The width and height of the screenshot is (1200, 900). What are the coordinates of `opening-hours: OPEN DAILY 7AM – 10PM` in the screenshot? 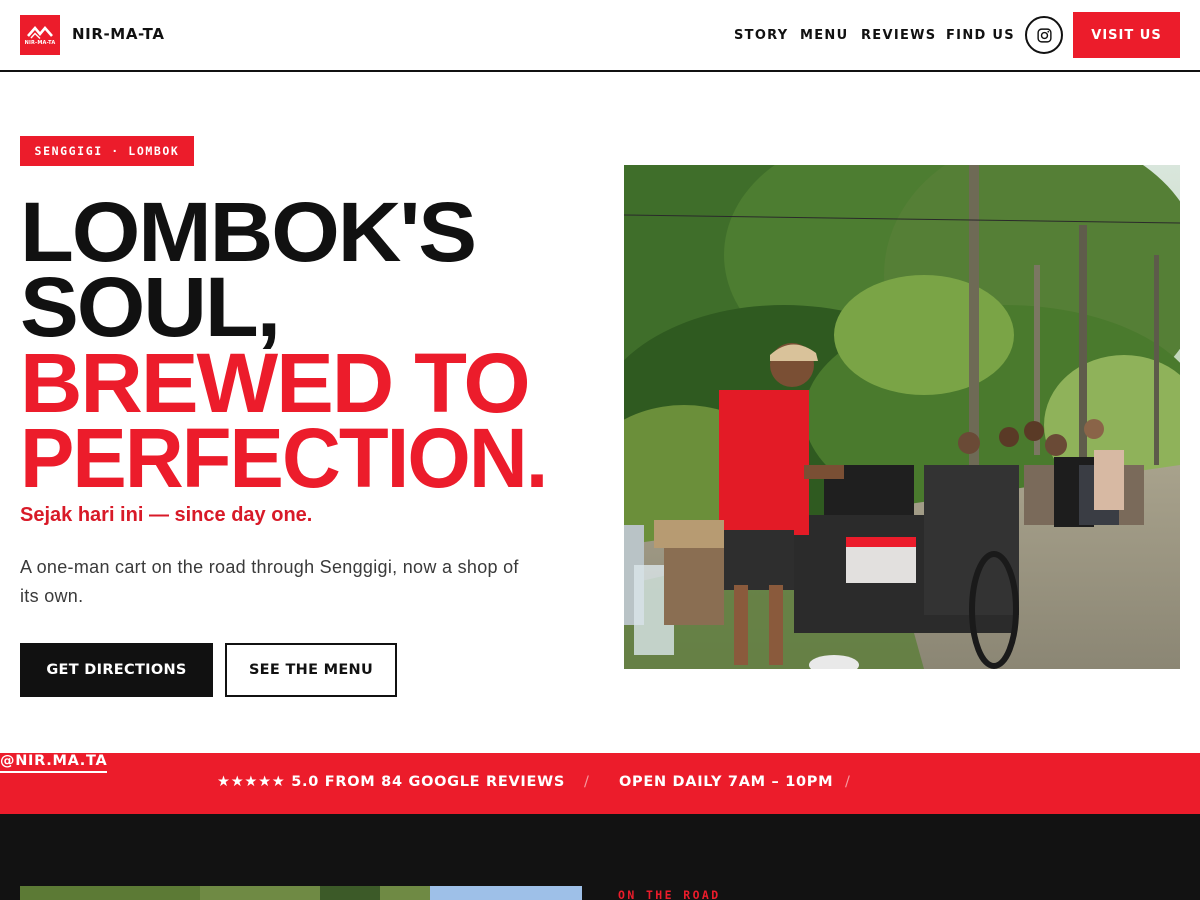 It's located at (726, 782).